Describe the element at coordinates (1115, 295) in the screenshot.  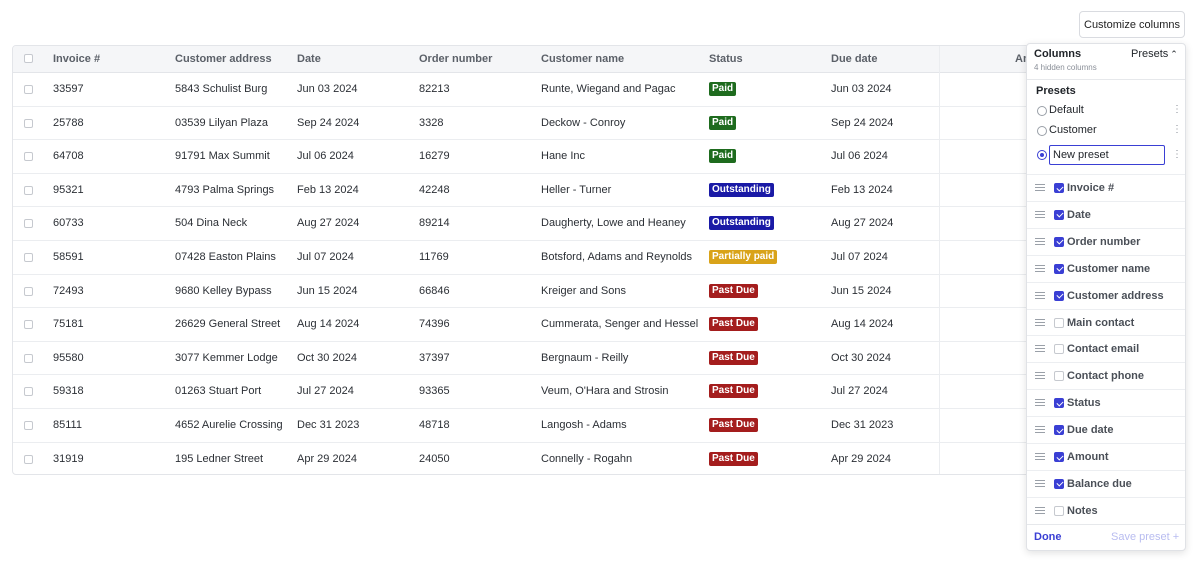
I see `column-label: Customer address` at that location.